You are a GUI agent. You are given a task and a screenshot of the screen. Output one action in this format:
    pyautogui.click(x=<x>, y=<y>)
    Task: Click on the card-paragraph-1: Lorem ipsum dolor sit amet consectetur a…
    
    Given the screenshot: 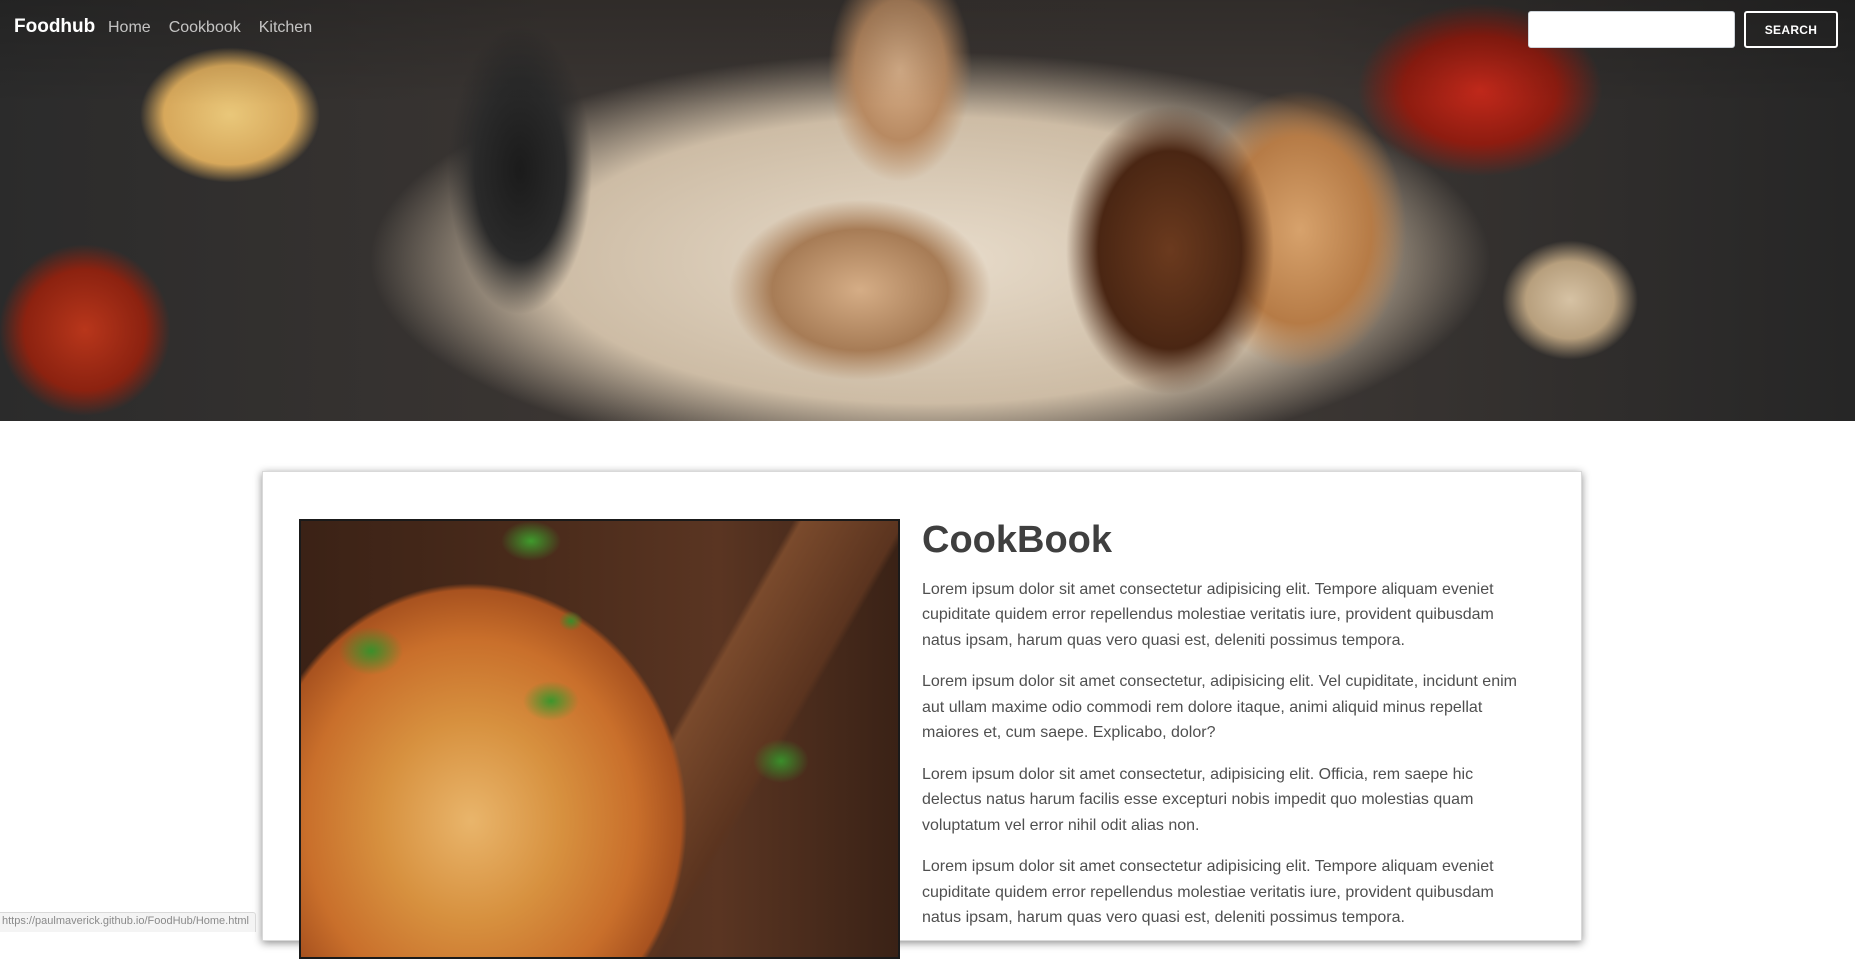 What is the action you would take?
    pyautogui.click(x=1208, y=614)
    